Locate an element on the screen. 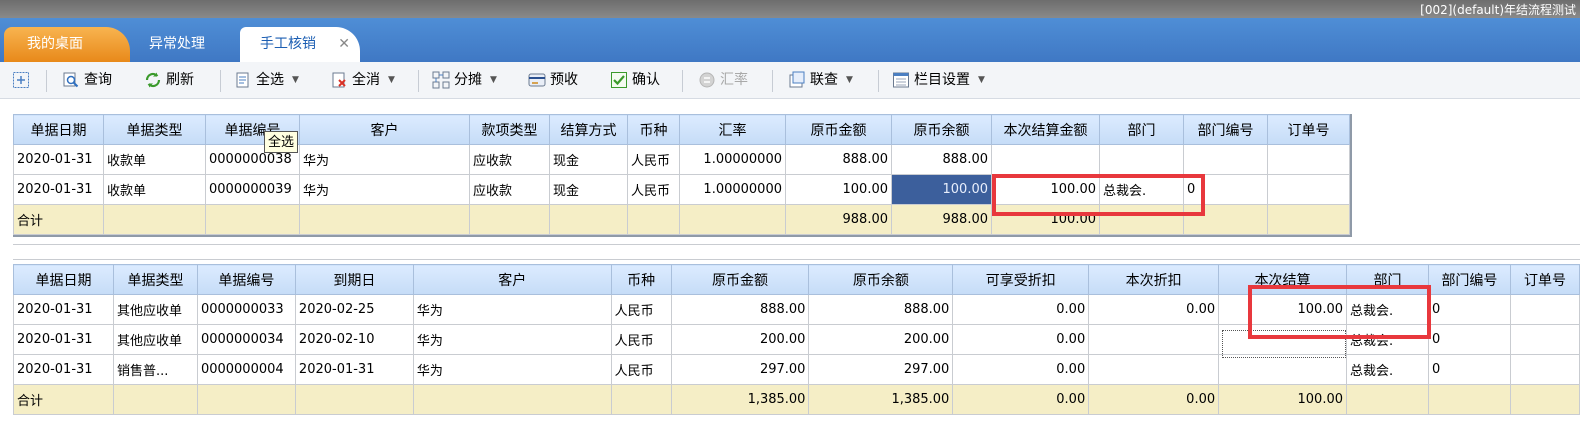  cell-discount: 0.00 is located at coordinates (1154, 309).